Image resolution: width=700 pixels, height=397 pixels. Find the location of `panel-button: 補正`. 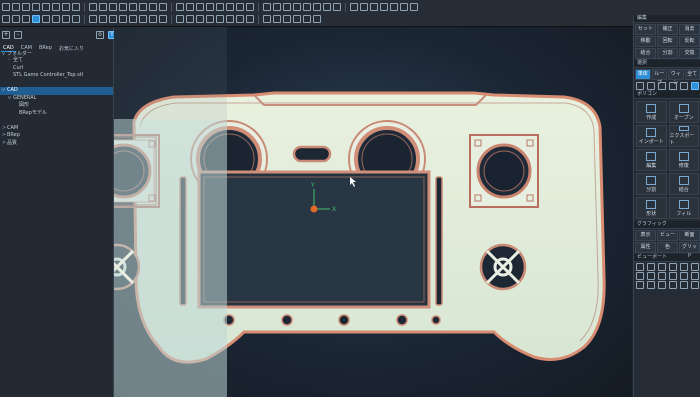

panel-button: 補正 is located at coordinates (667, 29).